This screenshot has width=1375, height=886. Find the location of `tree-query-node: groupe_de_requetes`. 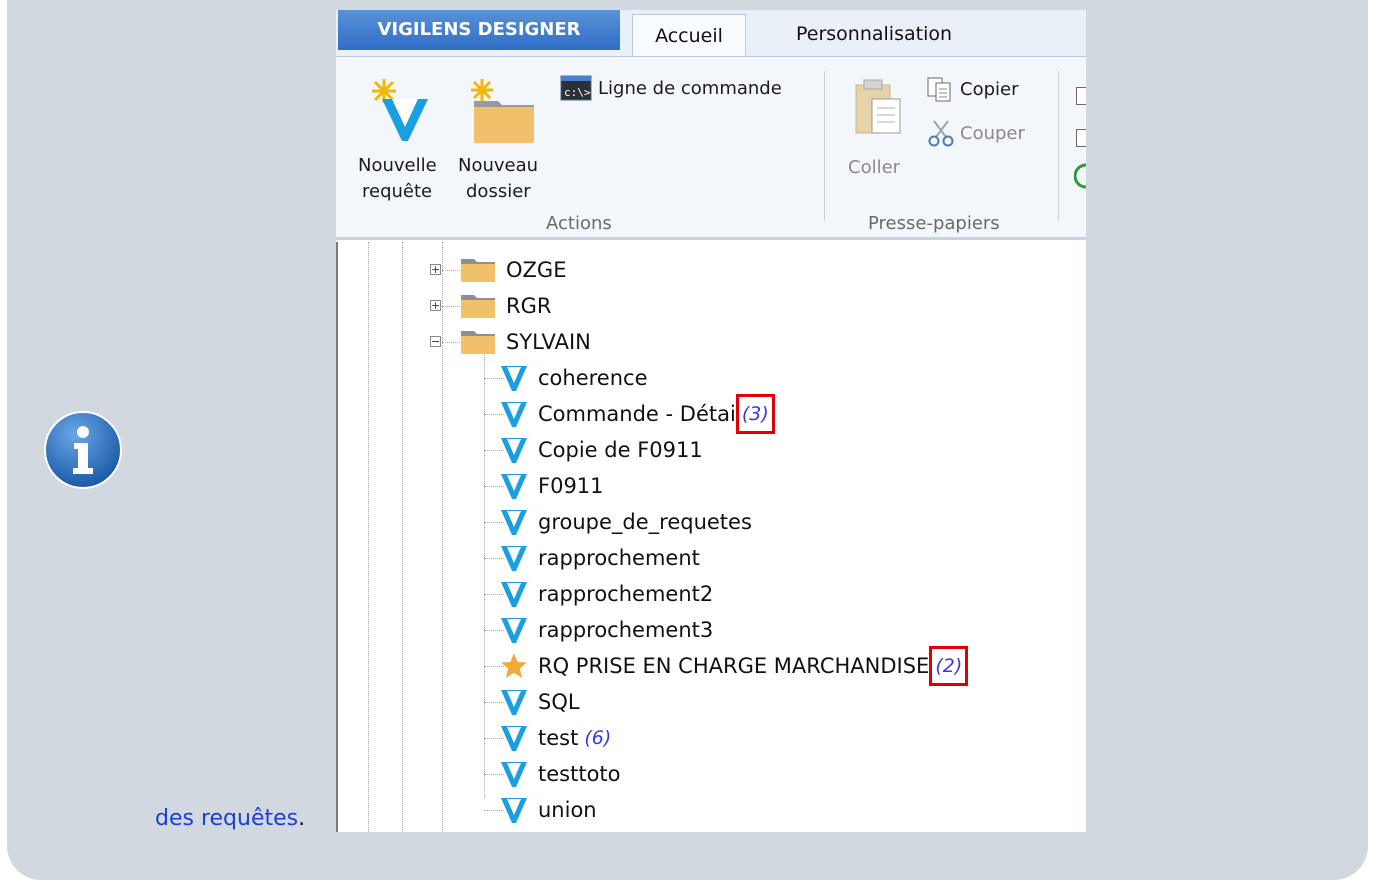

tree-query-node: groupe_de_requetes is located at coordinates (626, 522).